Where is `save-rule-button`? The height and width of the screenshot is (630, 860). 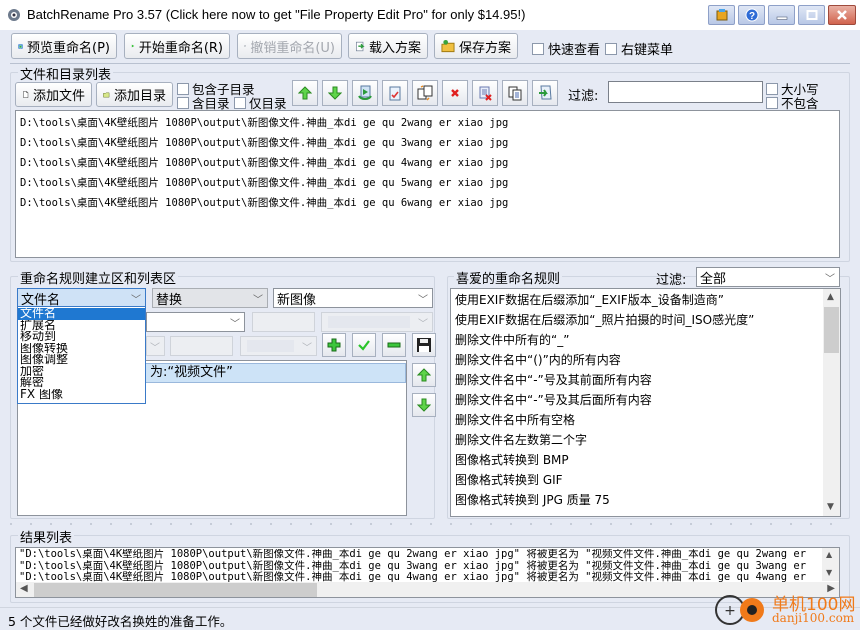
save-rule-button is located at coordinates (424, 345).